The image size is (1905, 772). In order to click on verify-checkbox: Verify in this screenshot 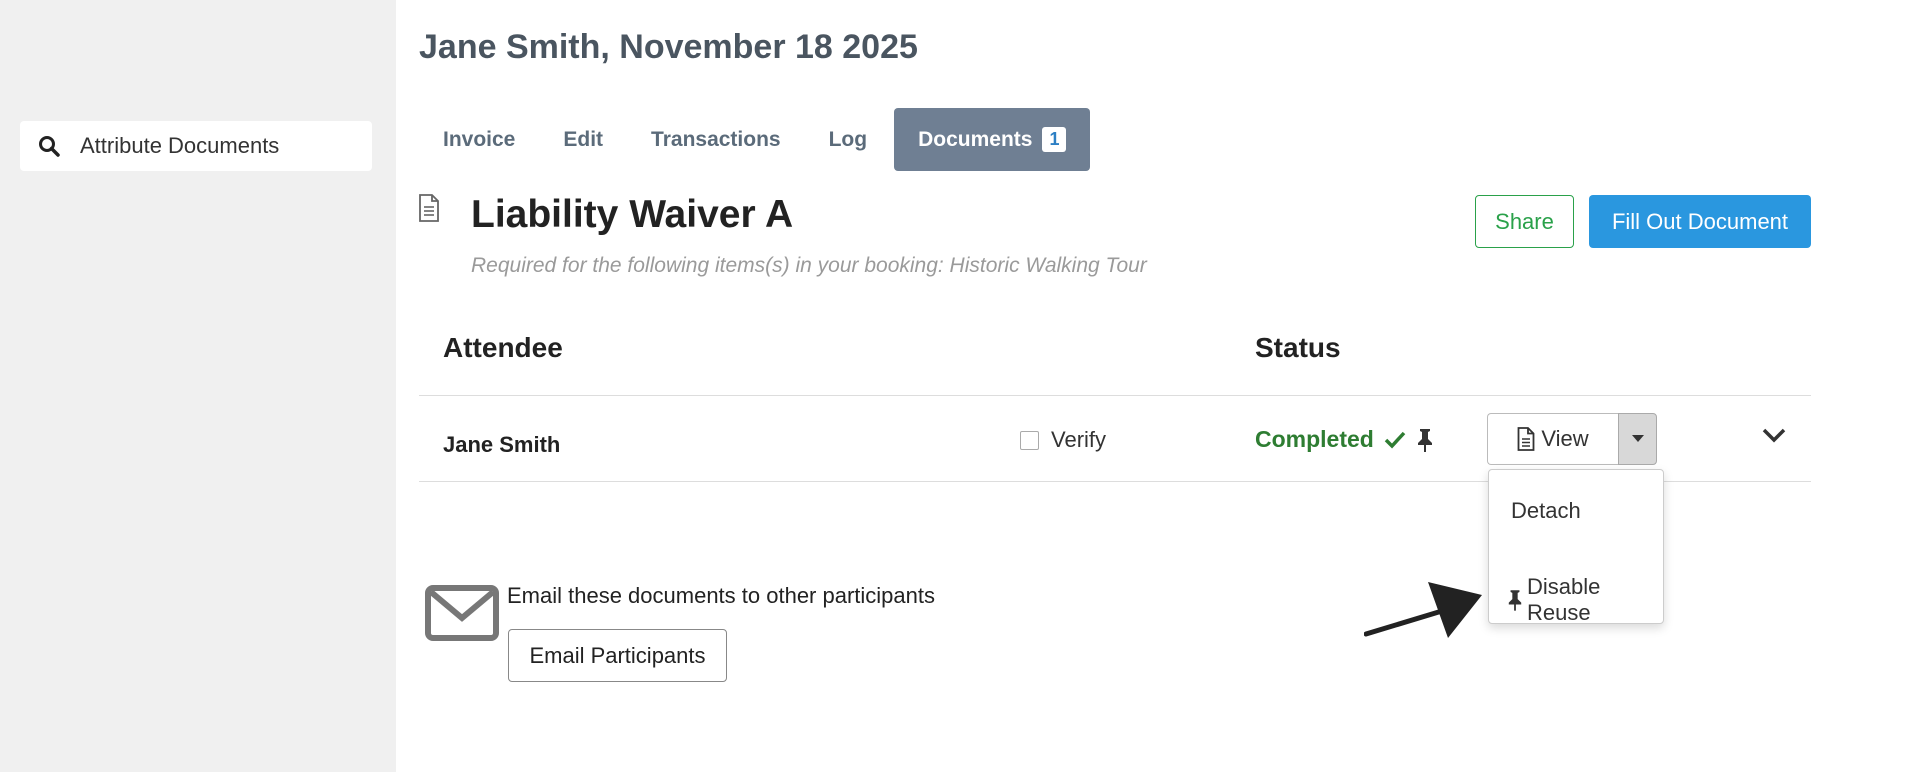, I will do `click(1063, 440)`.